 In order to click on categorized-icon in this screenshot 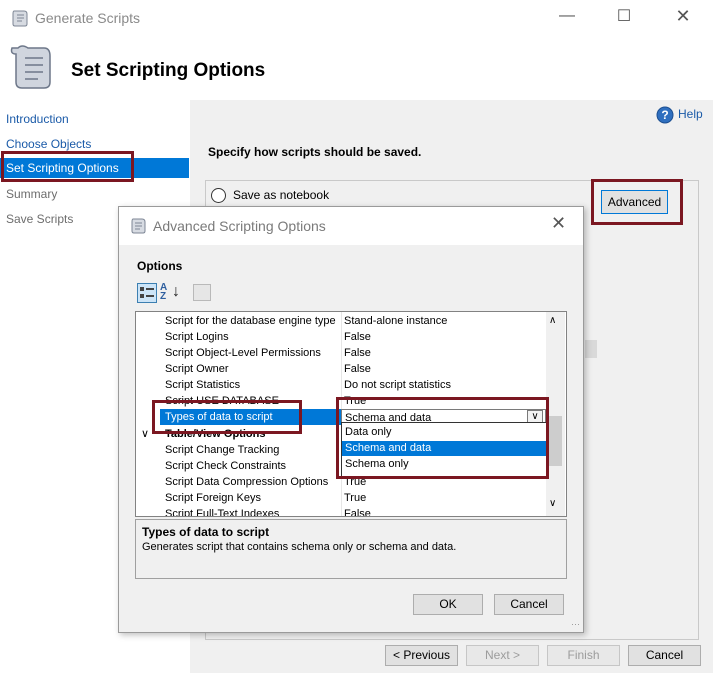, I will do `click(147, 293)`.